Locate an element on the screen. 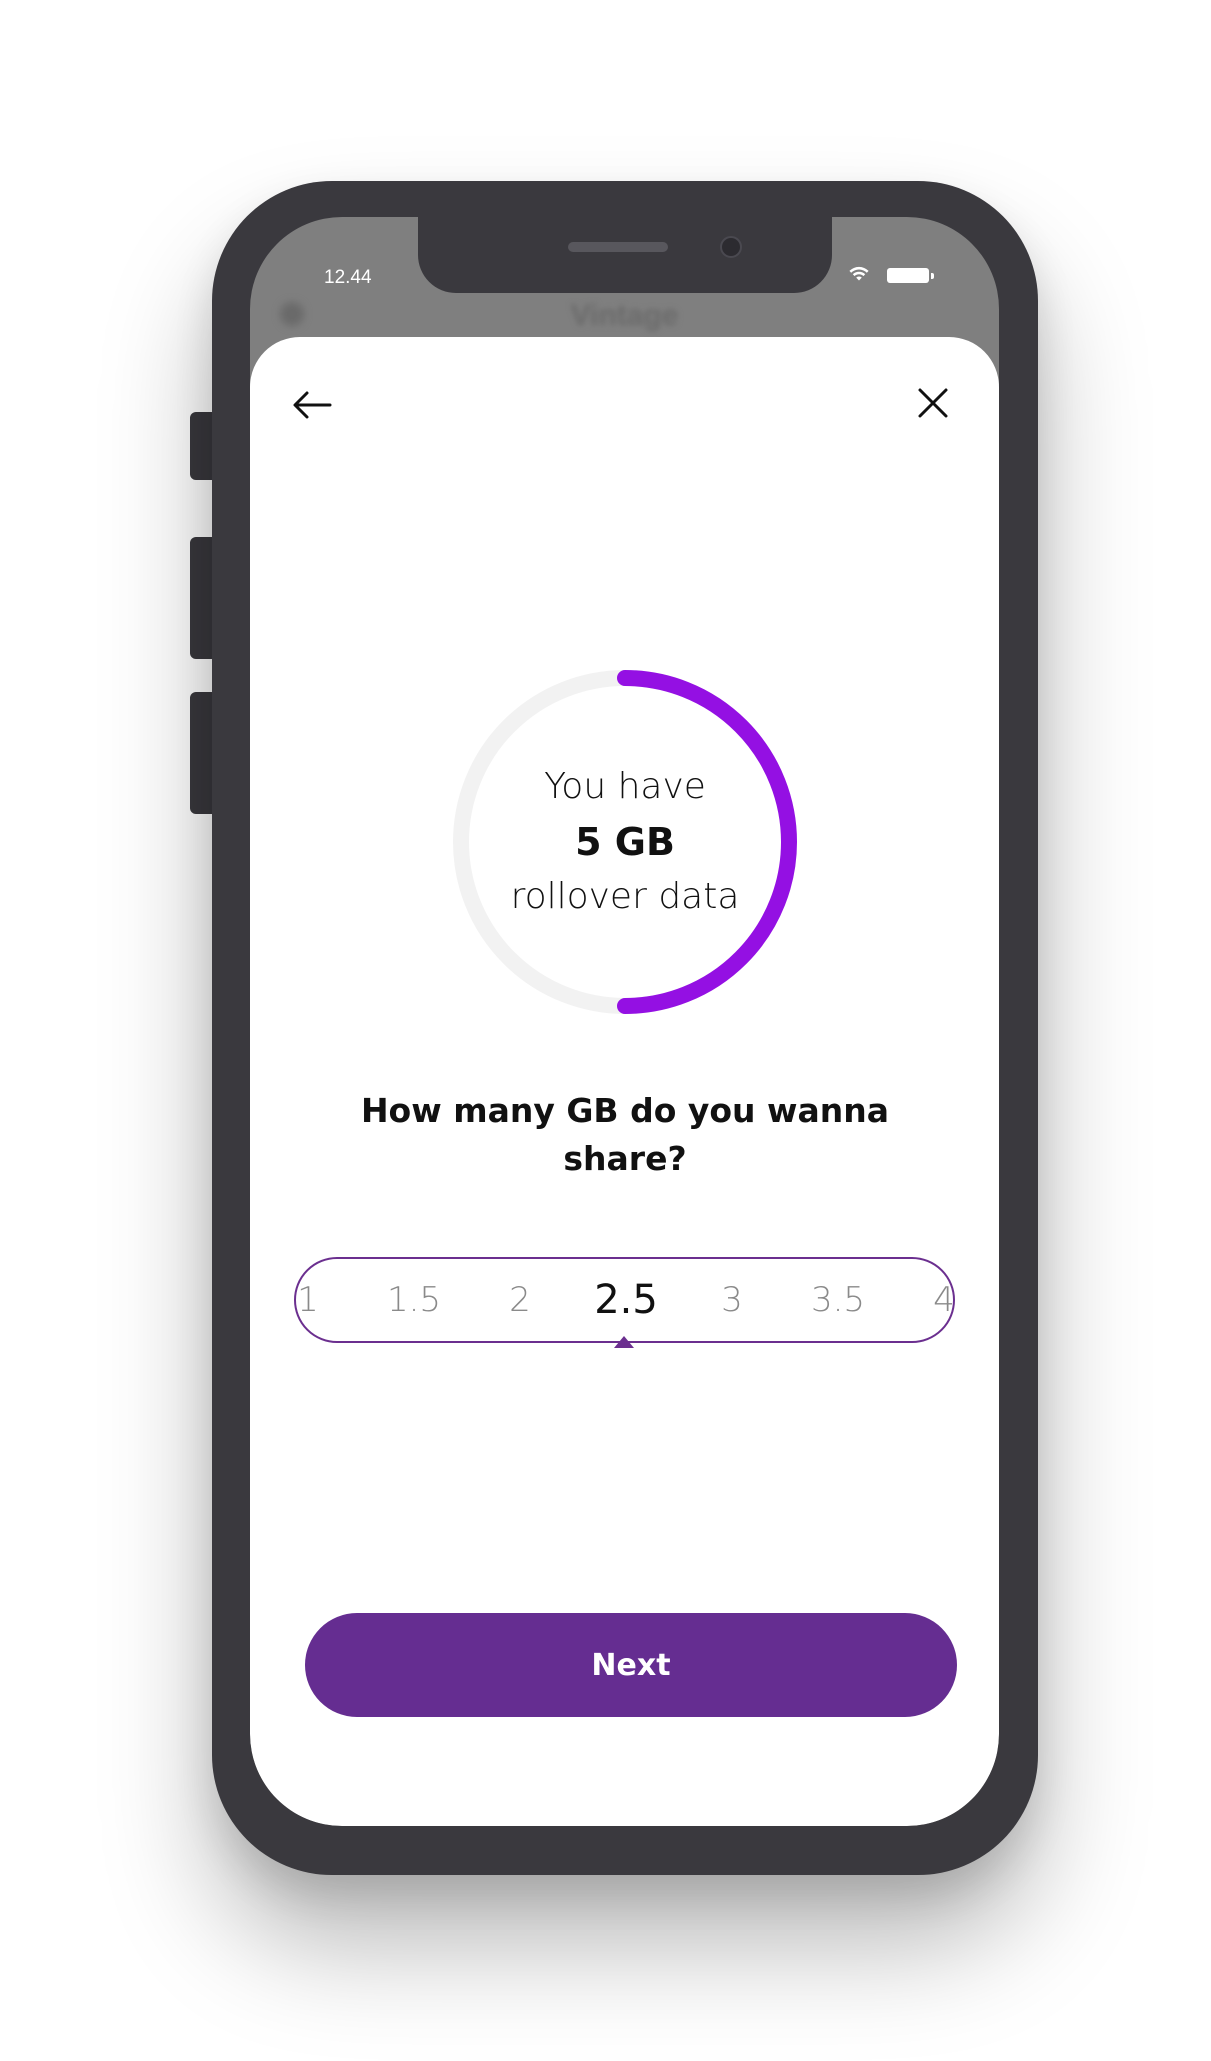 The image size is (1211, 2061). close-button is located at coordinates (933, 405).